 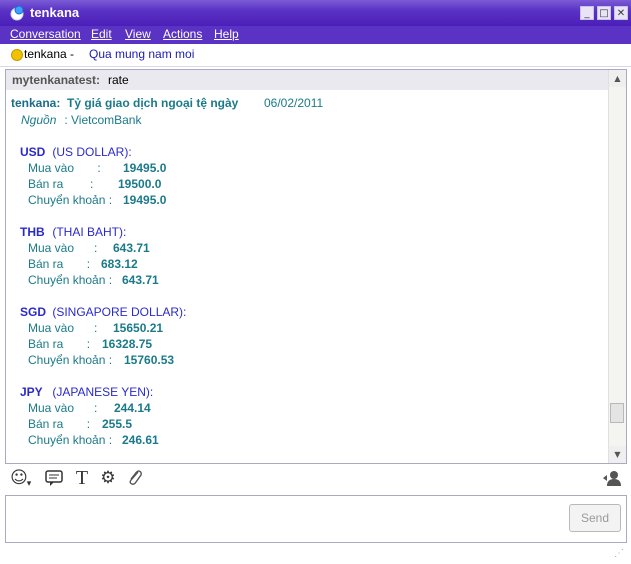 What do you see at coordinates (315, 35) in the screenshot?
I see `menu-bar: Conversation Edit View Actions Help` at bounding box center [315, 35].